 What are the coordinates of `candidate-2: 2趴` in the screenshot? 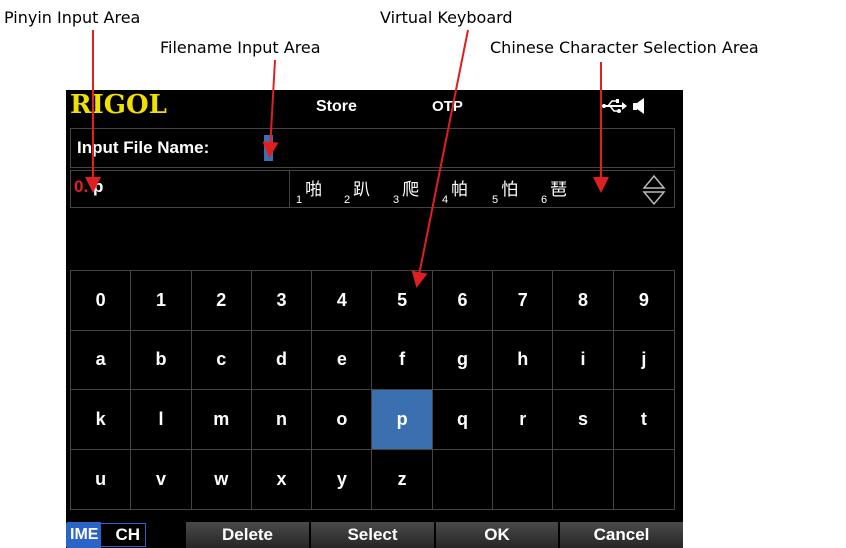 It's located at (357, 190).